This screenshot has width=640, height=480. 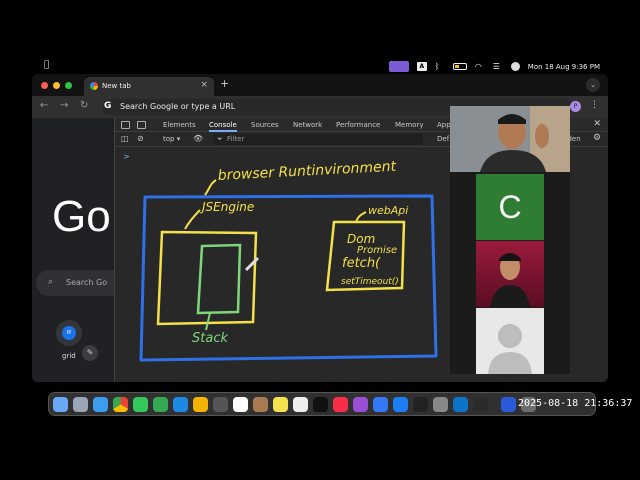 What do you see at coordinates (68, 85) in the screenshot?
I see `maximize-window-button` at bounding box center [68, 85].